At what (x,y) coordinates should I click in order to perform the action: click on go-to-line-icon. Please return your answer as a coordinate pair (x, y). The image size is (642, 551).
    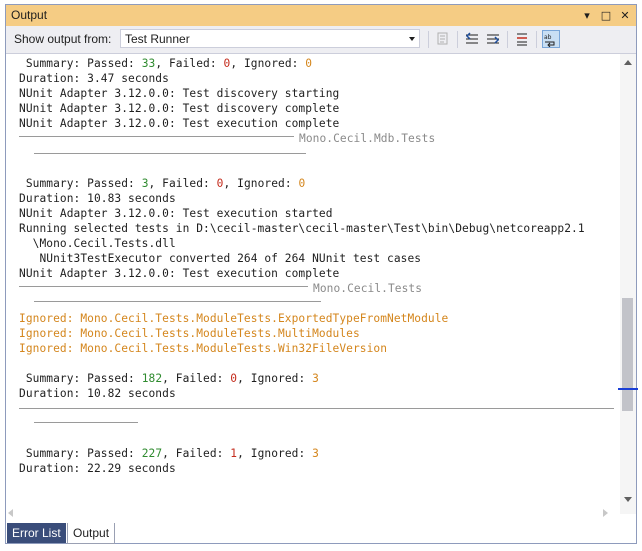
    Looking at the image, I should click on (443, 39).